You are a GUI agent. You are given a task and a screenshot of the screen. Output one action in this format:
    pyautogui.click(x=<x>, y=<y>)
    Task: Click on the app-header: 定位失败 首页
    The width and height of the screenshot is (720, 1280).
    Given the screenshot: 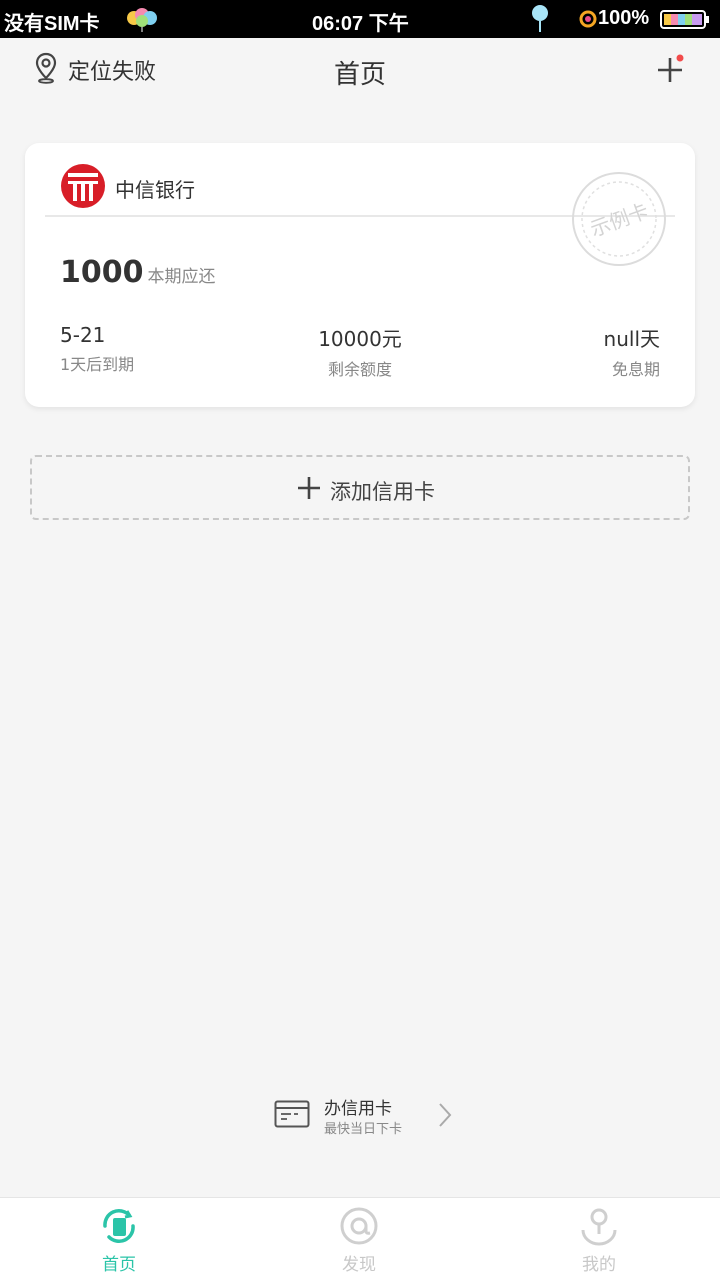 What is the action you would take?
    pyautogui.click(x=360, y=70)
    